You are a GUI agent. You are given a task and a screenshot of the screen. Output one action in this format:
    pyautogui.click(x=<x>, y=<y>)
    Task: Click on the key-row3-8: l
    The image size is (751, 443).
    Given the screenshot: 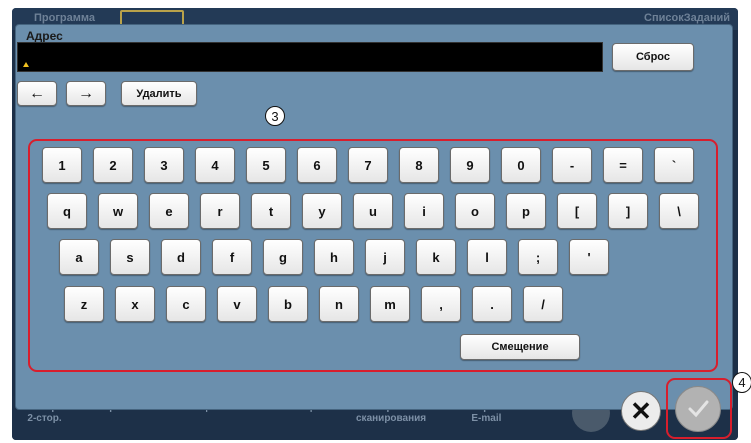 What is the action you would take?
    pyautogui.click(x=487, y=257)
    